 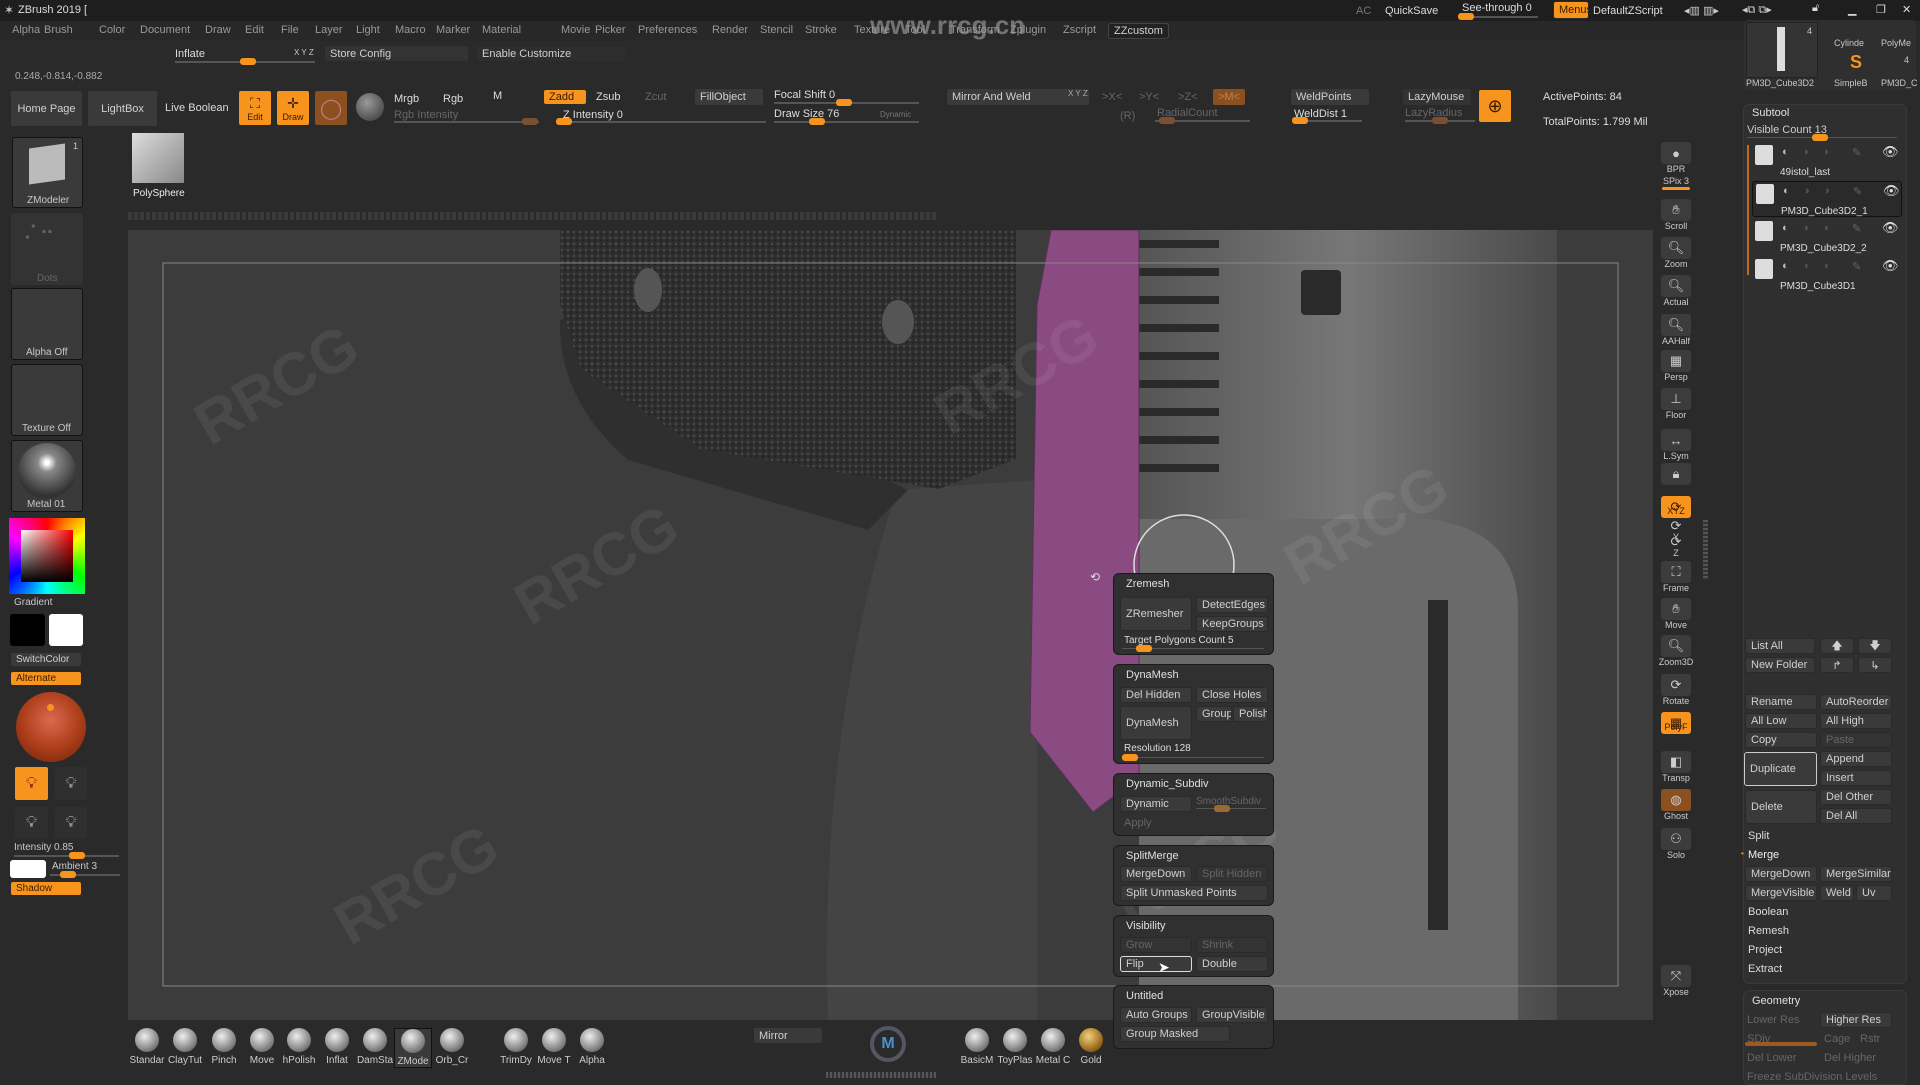 I want to click on radial-count-slider, so click(x=1202, y=120).